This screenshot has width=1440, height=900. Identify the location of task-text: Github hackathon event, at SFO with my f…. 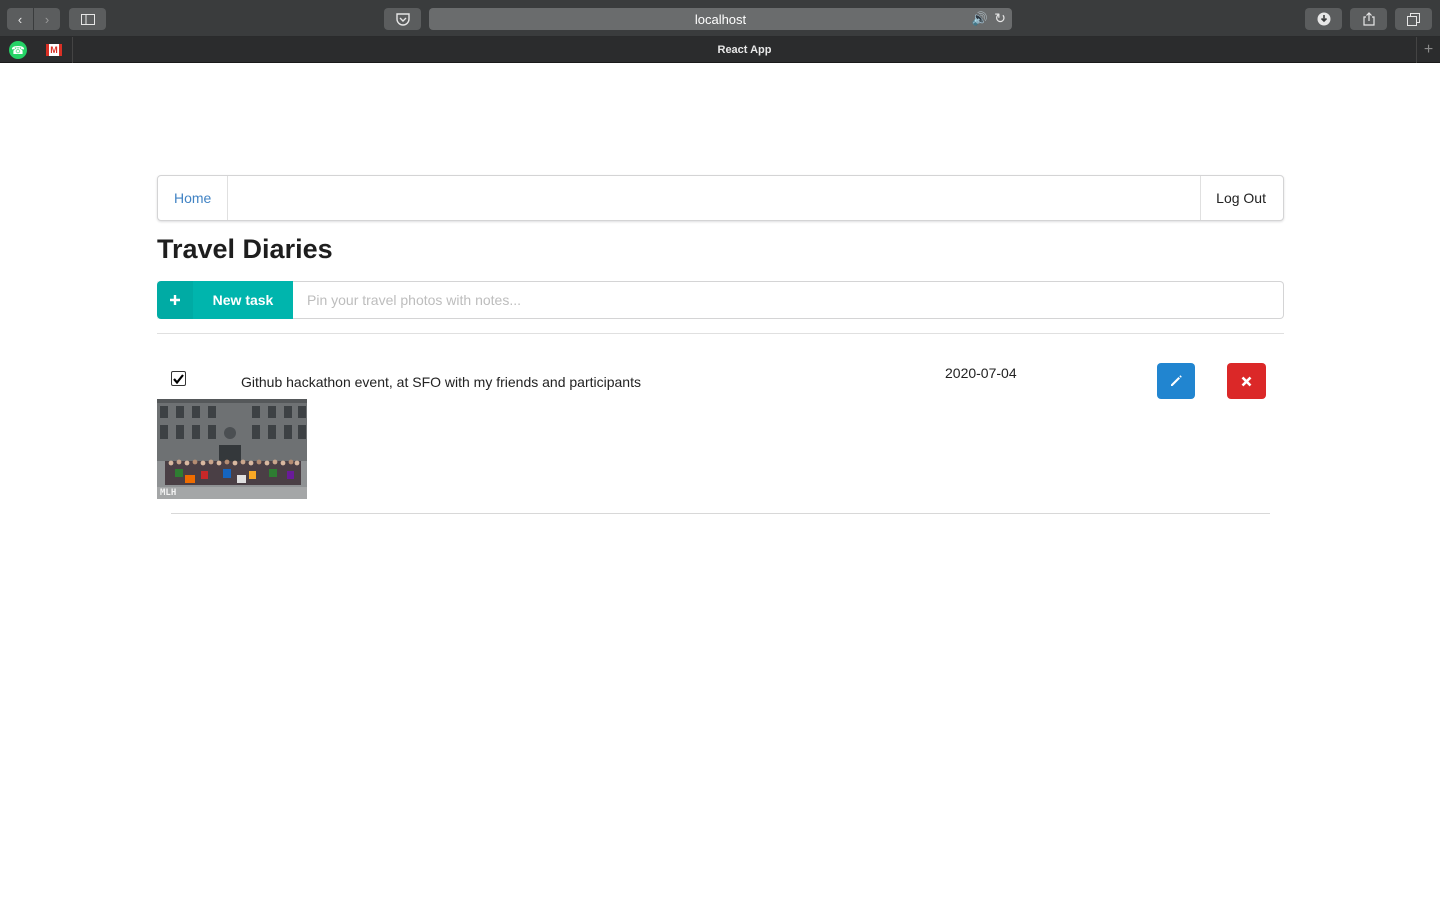
(441, 382).